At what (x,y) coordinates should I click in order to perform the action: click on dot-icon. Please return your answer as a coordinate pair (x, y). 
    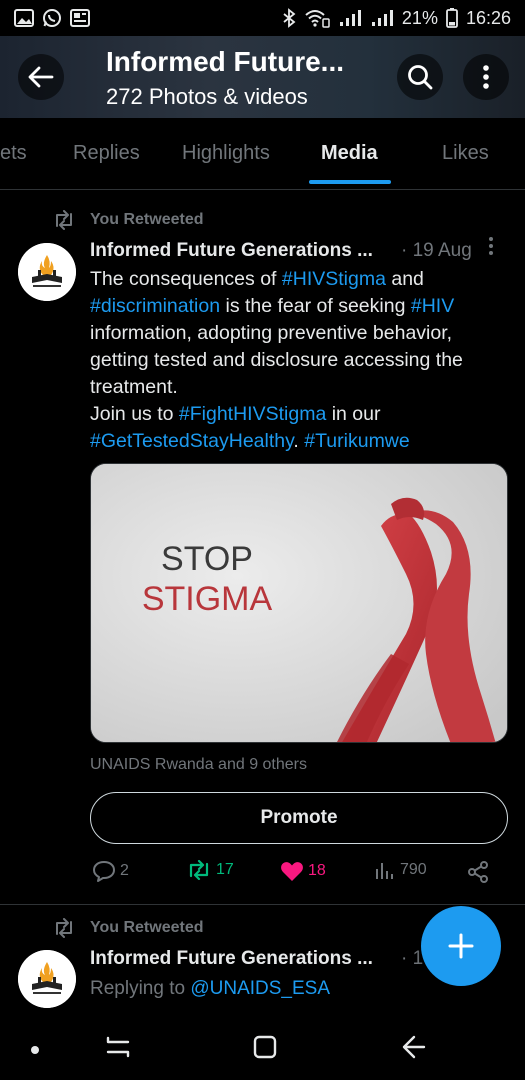
    Looking at the image, I should click on (35, 1050).